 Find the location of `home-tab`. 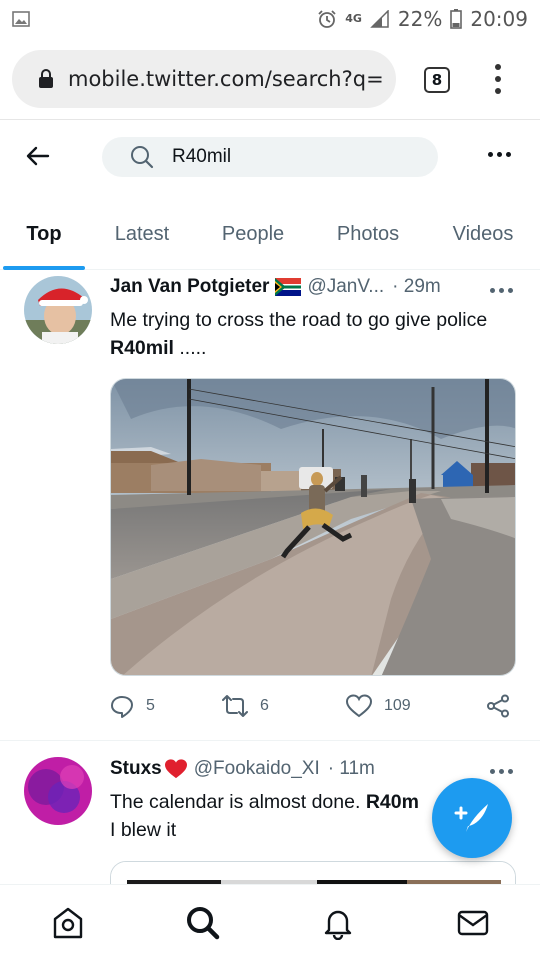

home-tab is located at coordinates (68, 923).